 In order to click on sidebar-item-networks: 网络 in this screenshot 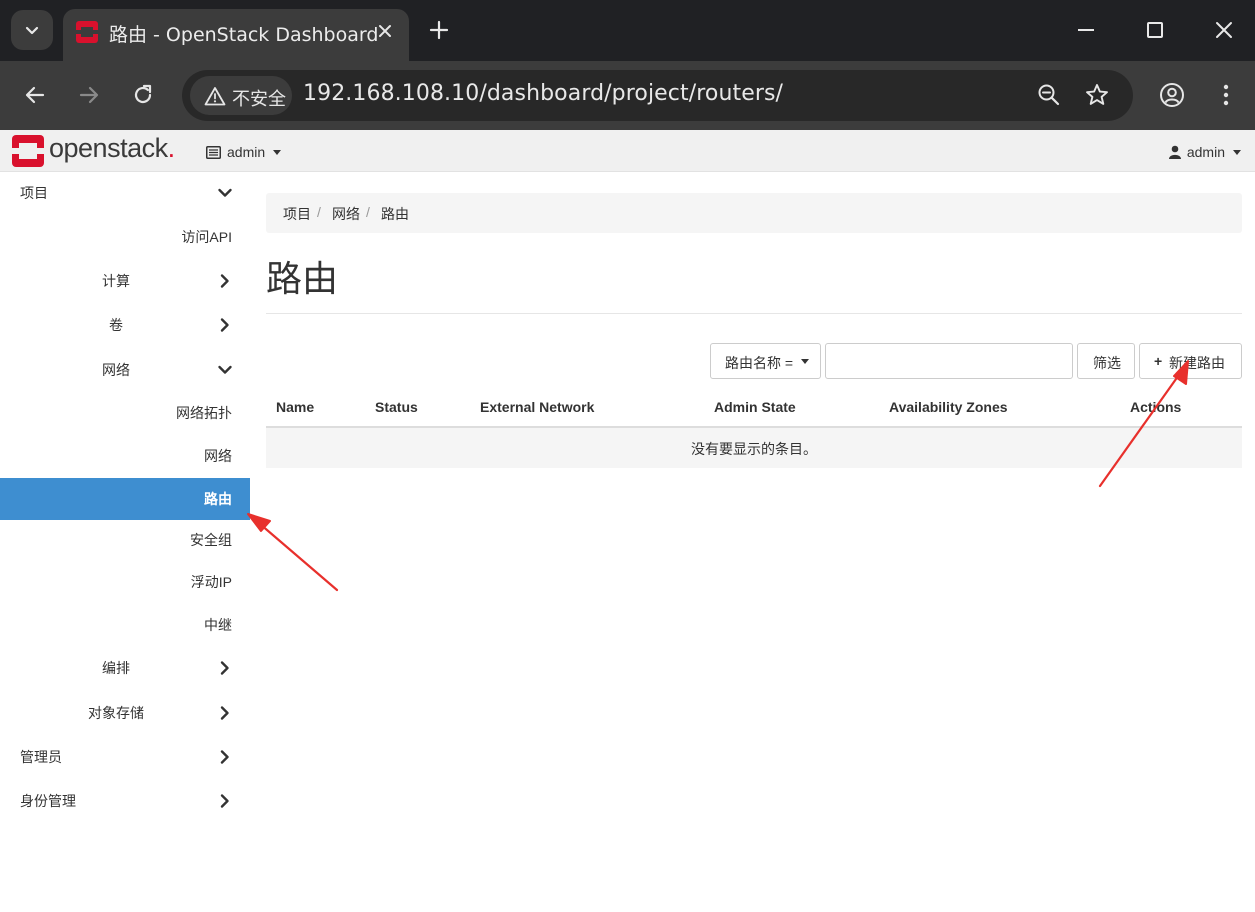, I will do `click(125, 456)`.